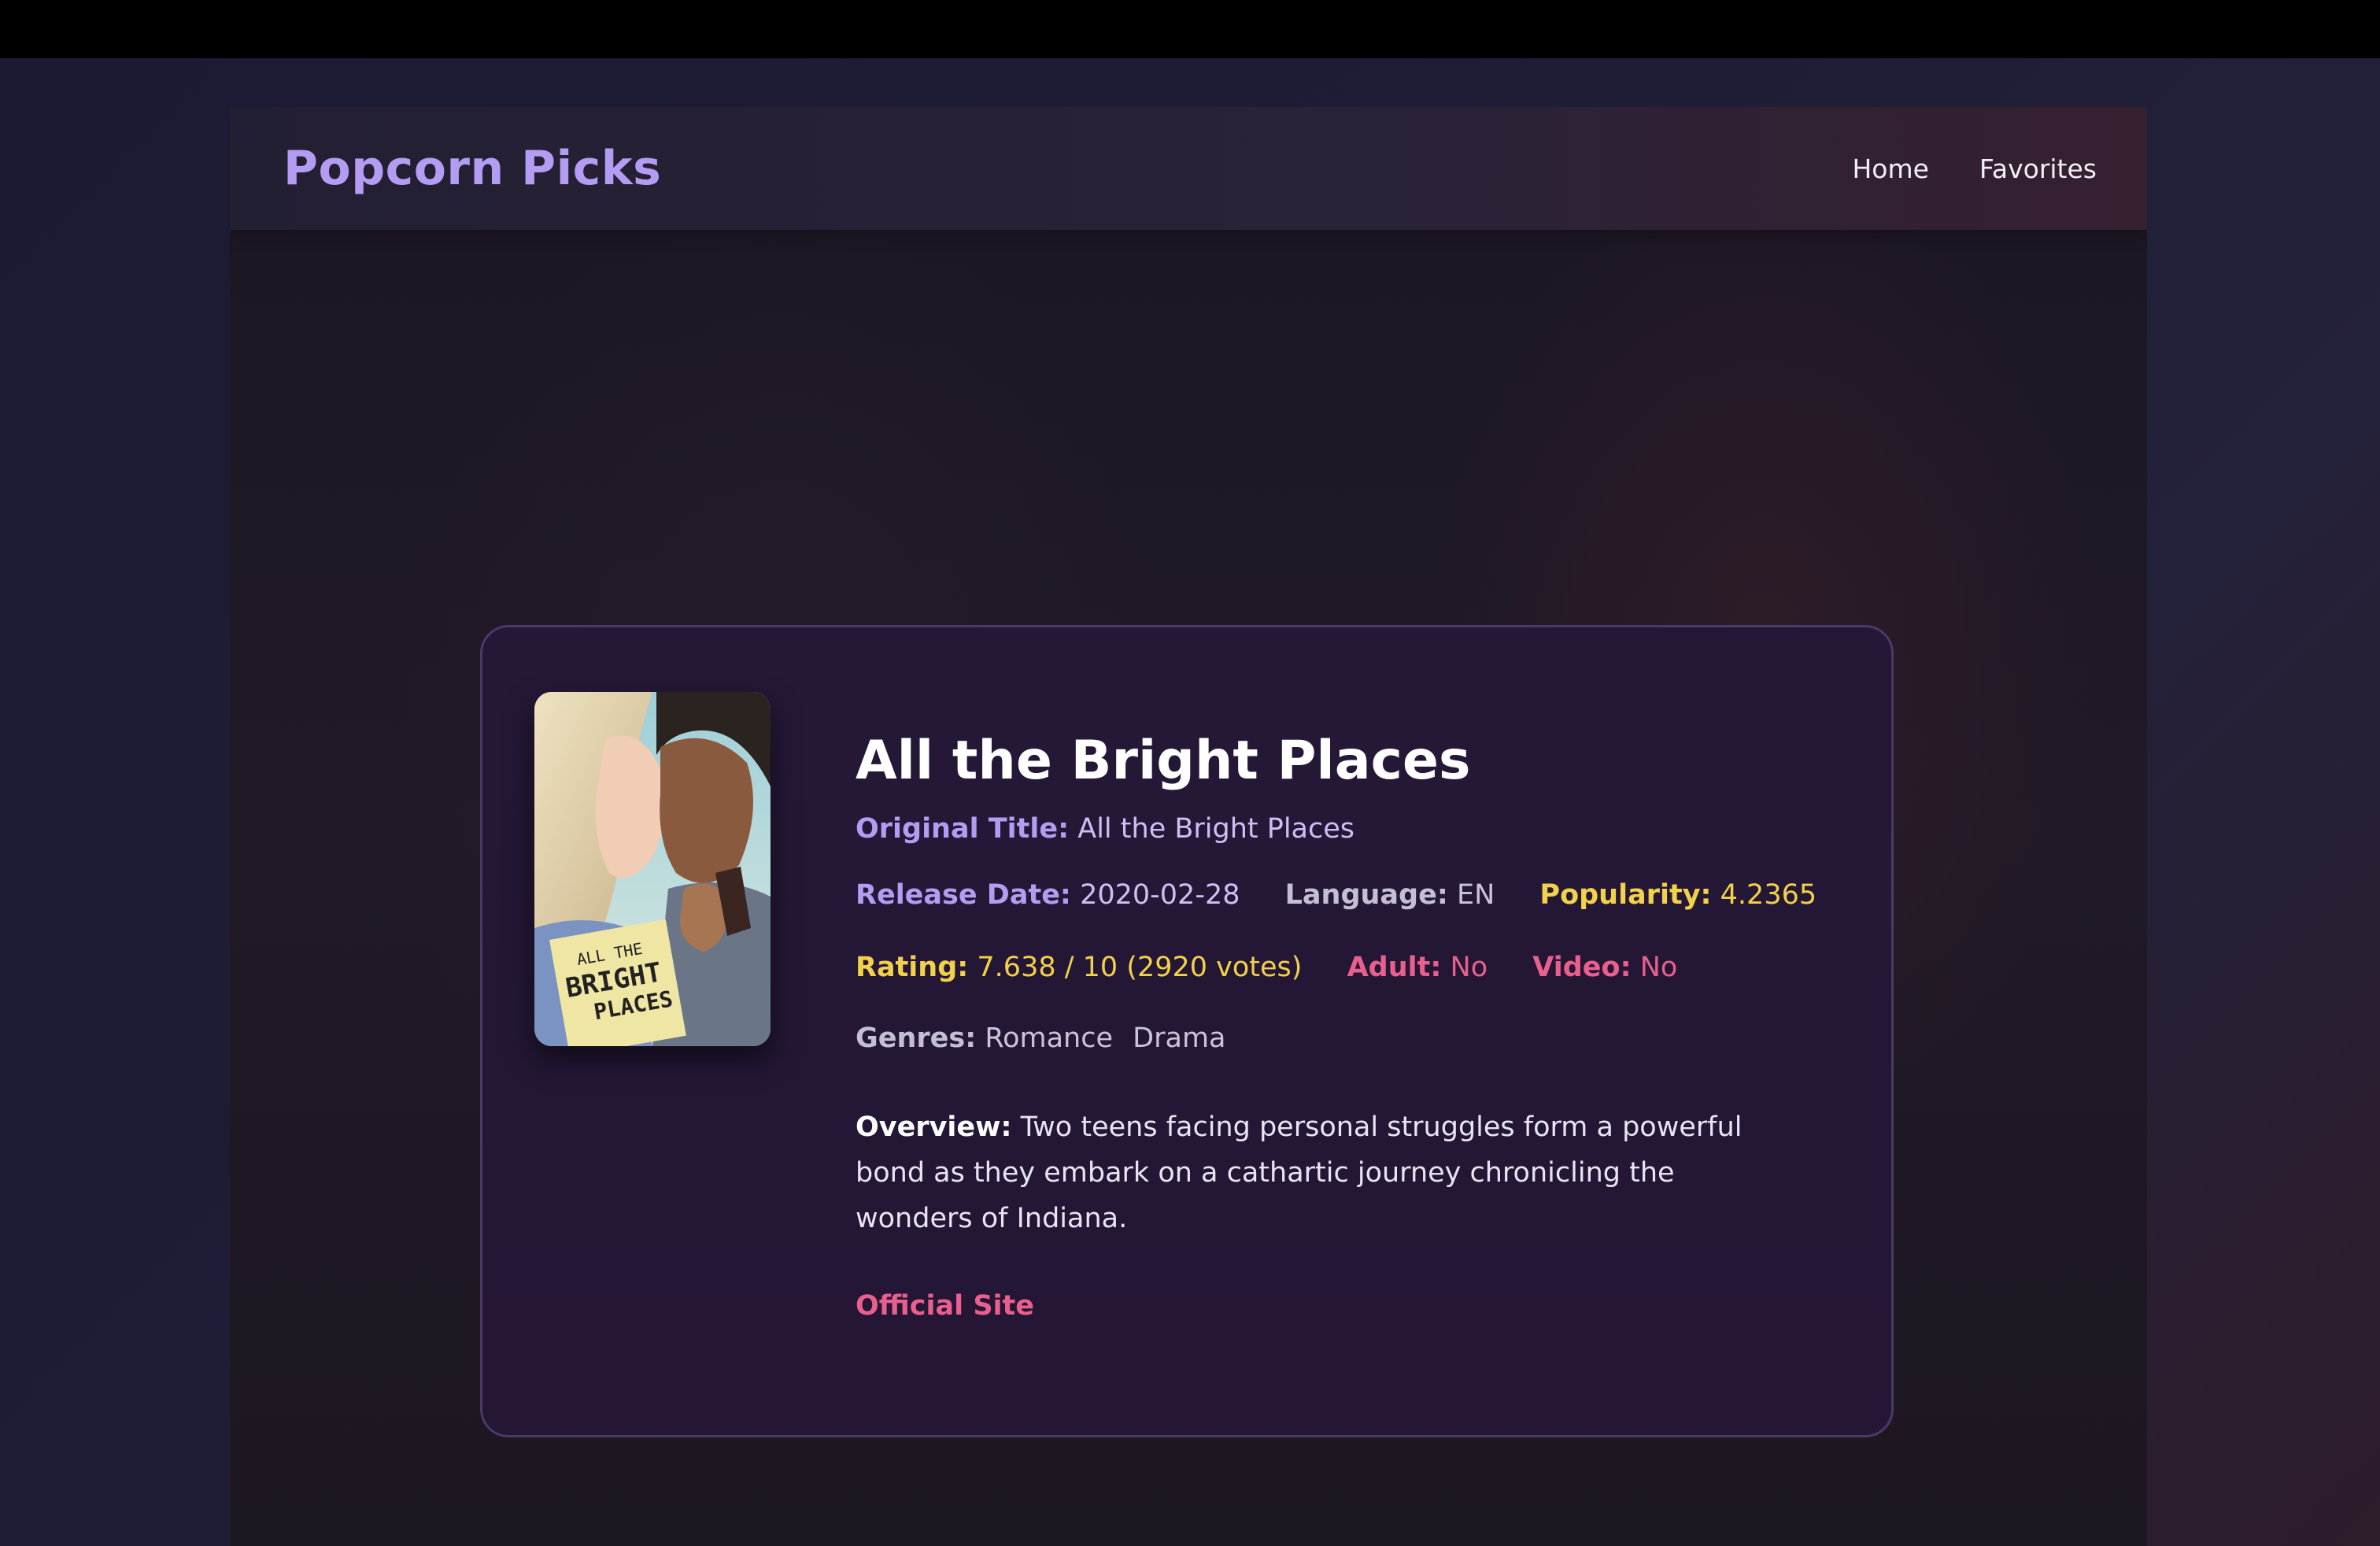  What do you see at coordinates (1163, 761) in the screenshot?
I see `movie-title: All the Bright Places` at bounding box center [1163, 761].